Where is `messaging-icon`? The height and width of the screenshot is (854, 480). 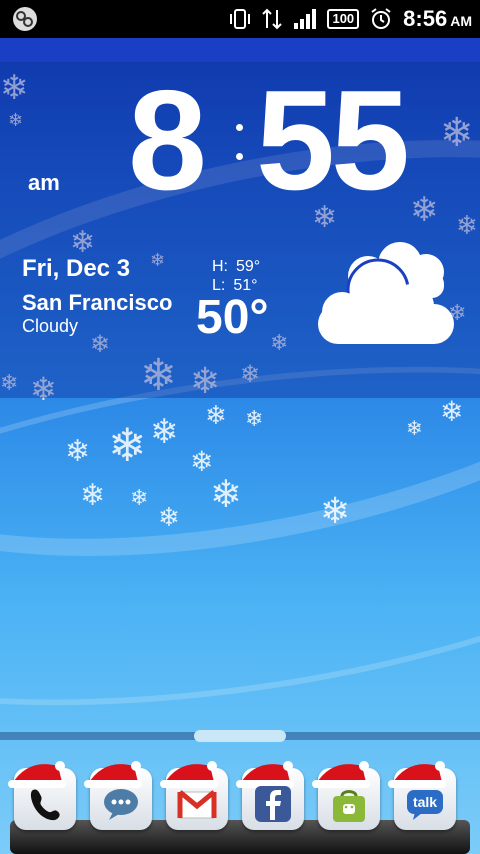 messaging-icon is located at coordinates (25, 19).